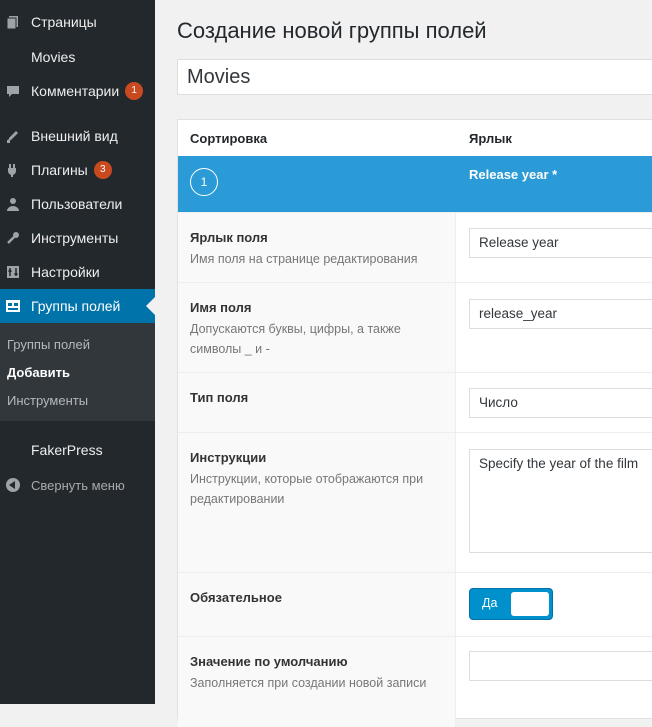 This screenshot has height=727, width=652. Describe the element at coordinates (13, 204) in the screenshot. I see `user-icon` at that location.